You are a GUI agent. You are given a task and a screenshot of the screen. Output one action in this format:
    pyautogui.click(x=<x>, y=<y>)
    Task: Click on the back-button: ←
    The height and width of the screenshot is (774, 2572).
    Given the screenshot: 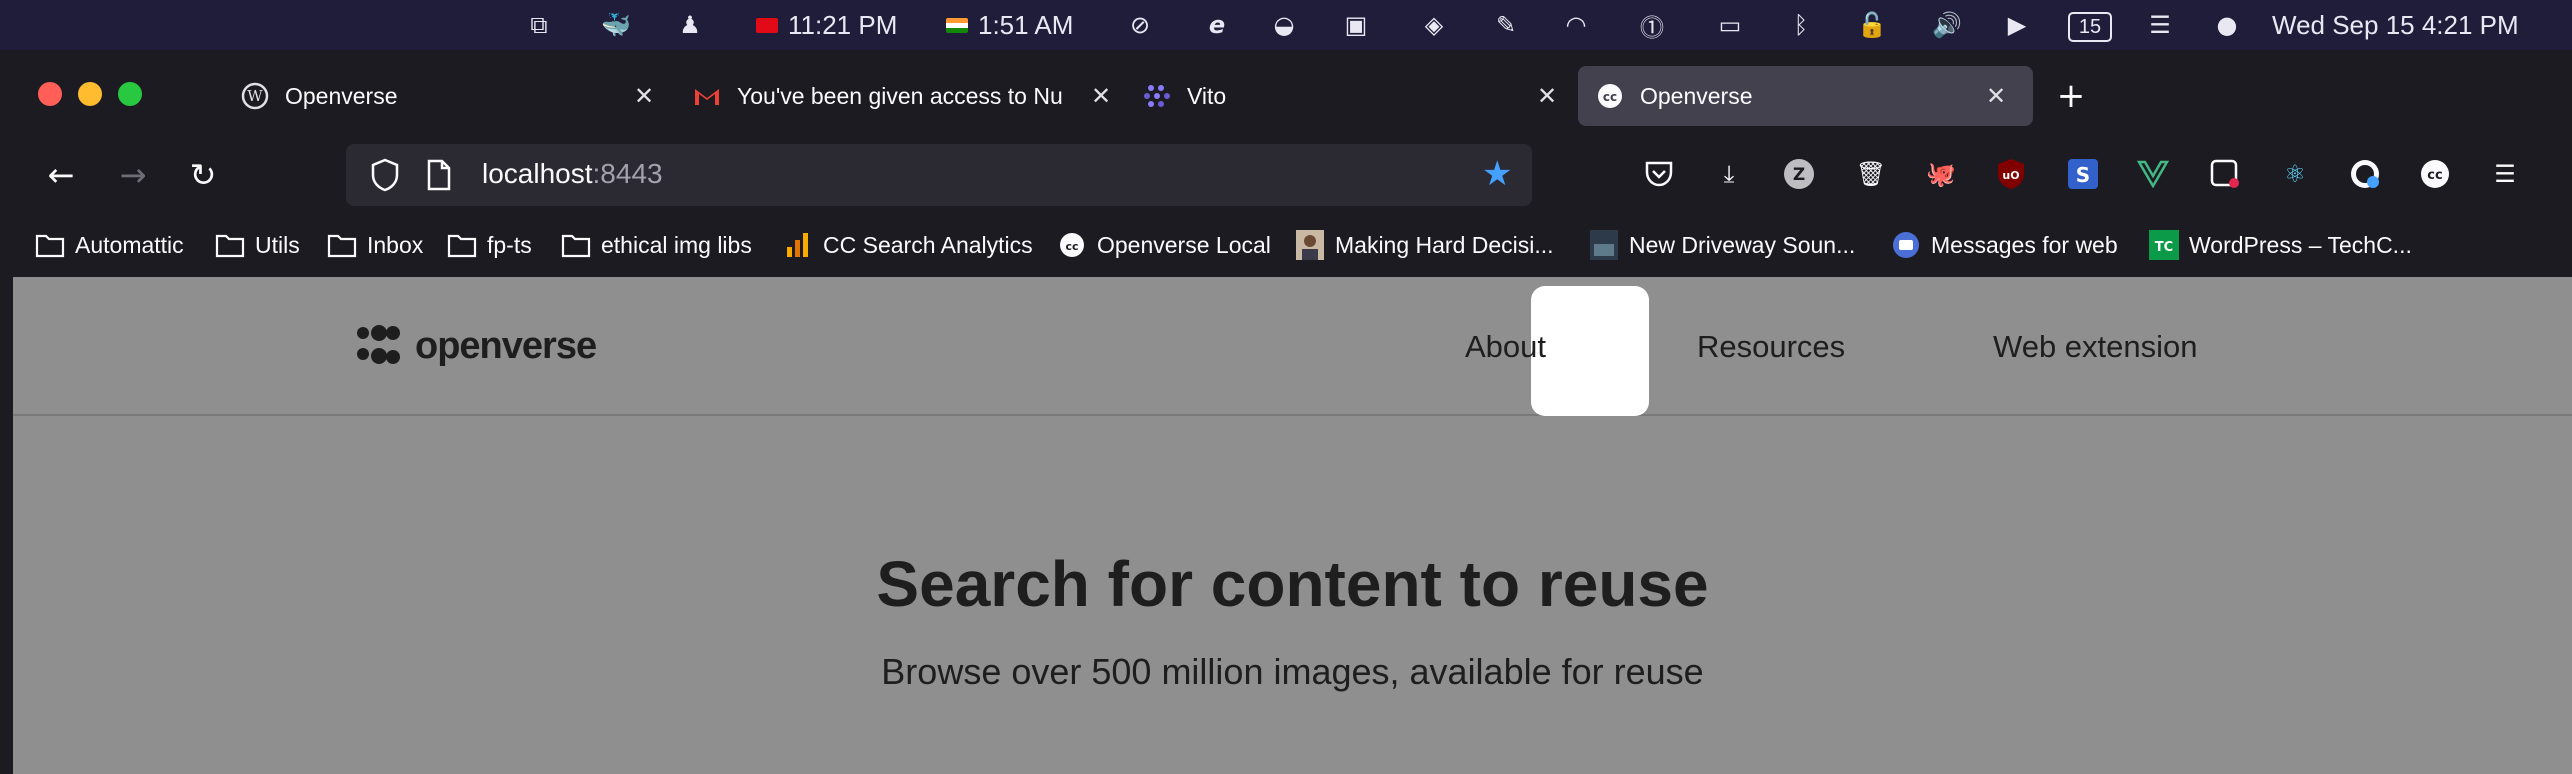 What is the action you would take?
    pyautogui.click(x=61, y=175)
    